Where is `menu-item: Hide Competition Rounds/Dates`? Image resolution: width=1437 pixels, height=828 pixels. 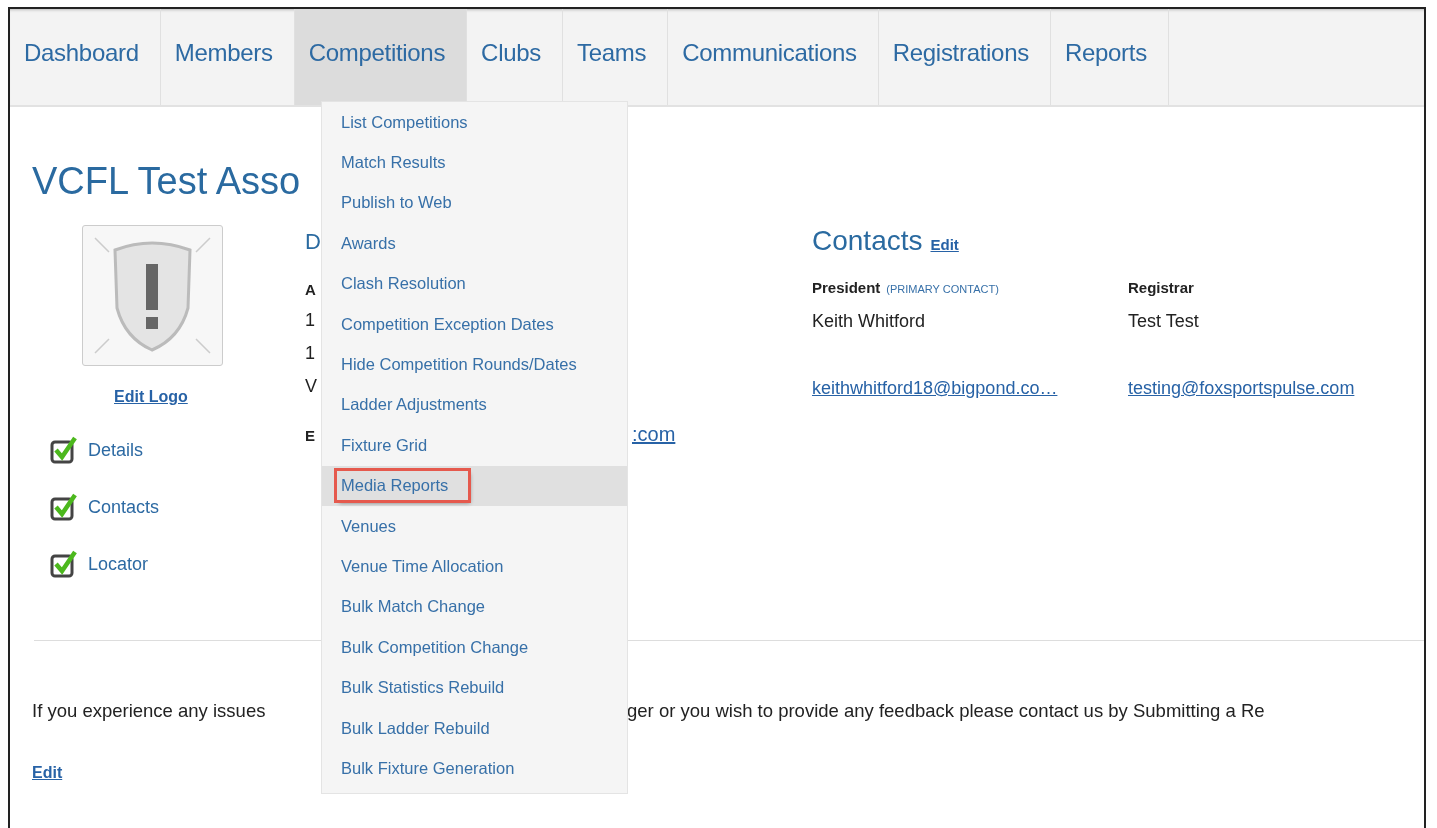
menu-item: Hide Competition Rounds/Dates is located at coordinates (467, 365).